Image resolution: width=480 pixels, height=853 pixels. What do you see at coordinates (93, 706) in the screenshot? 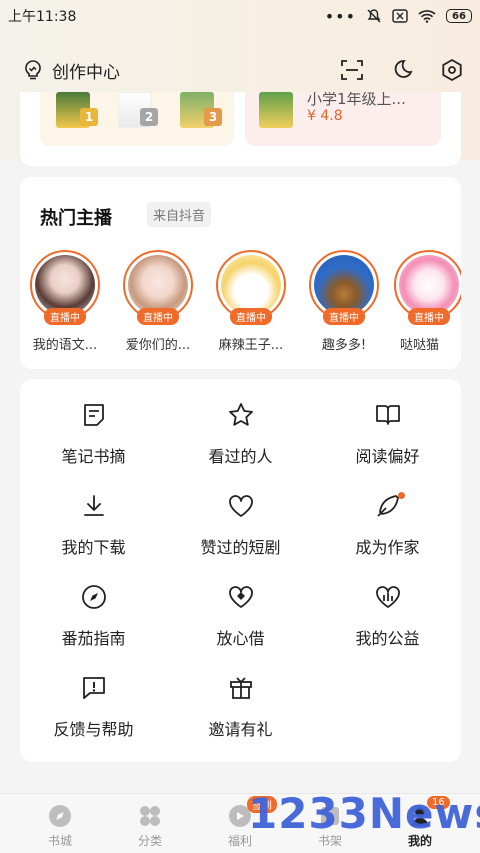
I see `feedback-help-button: 反馈与帮助` at bounding box center [93, 706].